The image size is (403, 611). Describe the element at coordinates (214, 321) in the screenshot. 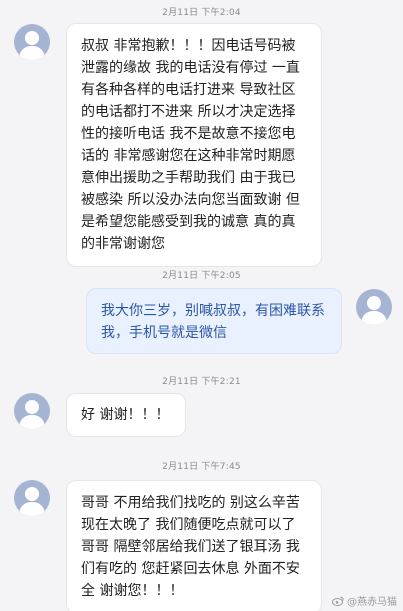

I see `outgoing-message-bubble: 我大你三岁，别喊叔叔，有困难联系我，手机号就是微信` at that location.